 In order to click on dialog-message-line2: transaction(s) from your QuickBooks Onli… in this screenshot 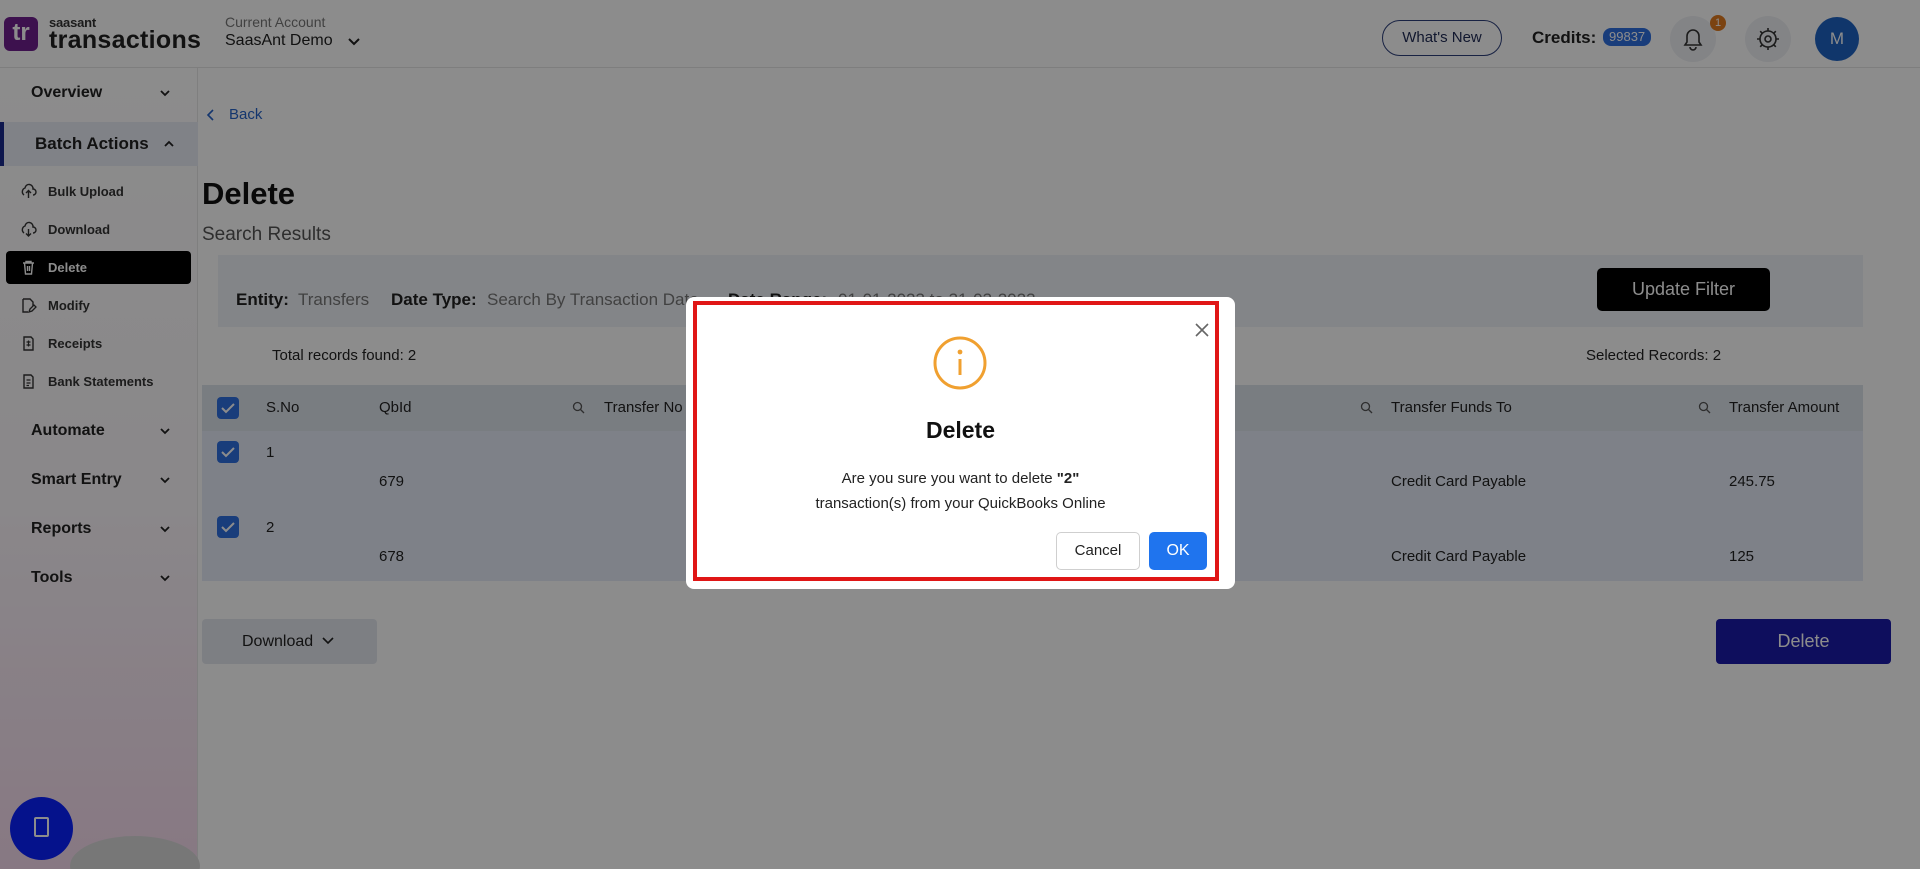, I will do `click(960, 503)`.